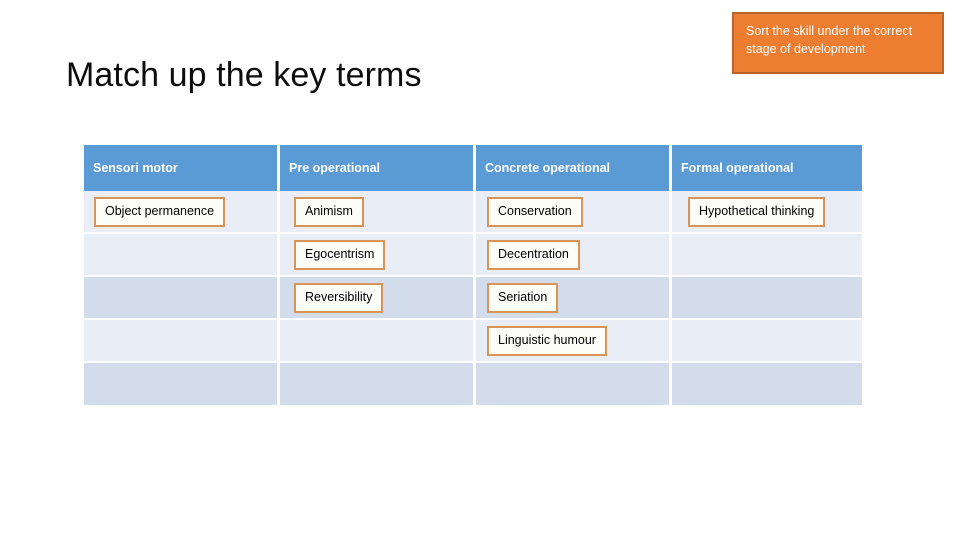 This screenshot has height=540, width=960. Describe the element at coordinates (160, 211) in the screenshot. I see `term-chip-object-permanence: Object permanence` at that location.